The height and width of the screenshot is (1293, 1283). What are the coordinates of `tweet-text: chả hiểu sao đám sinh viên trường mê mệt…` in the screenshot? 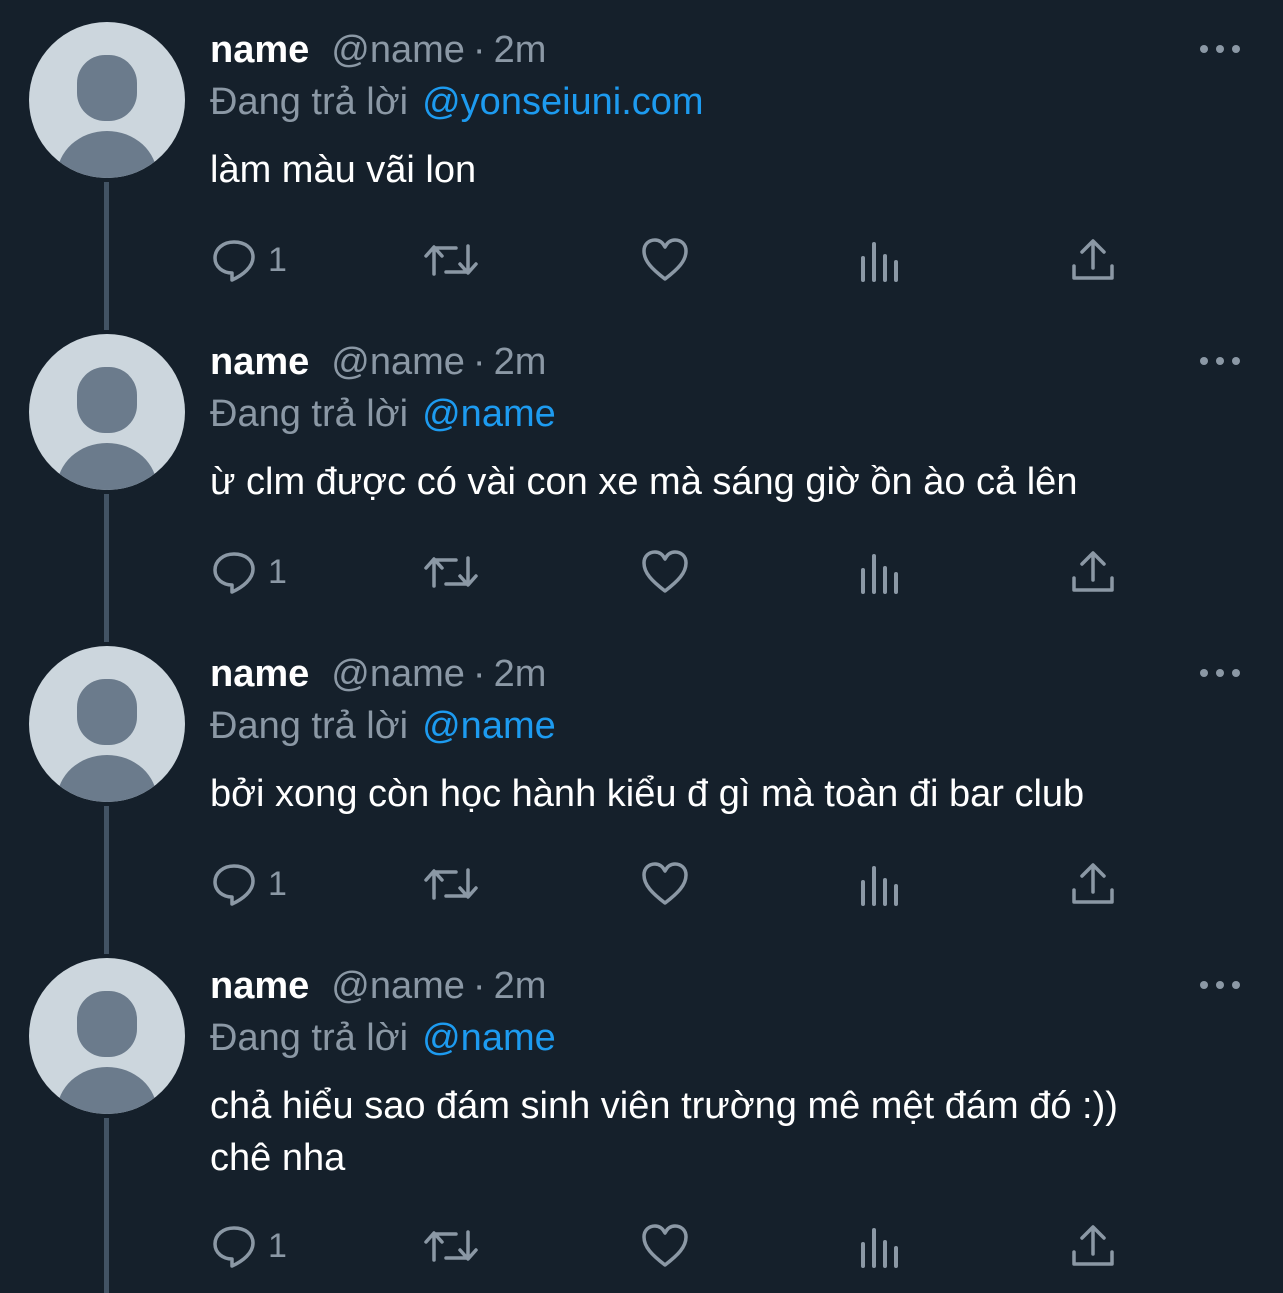 It's located at (664, 1132).